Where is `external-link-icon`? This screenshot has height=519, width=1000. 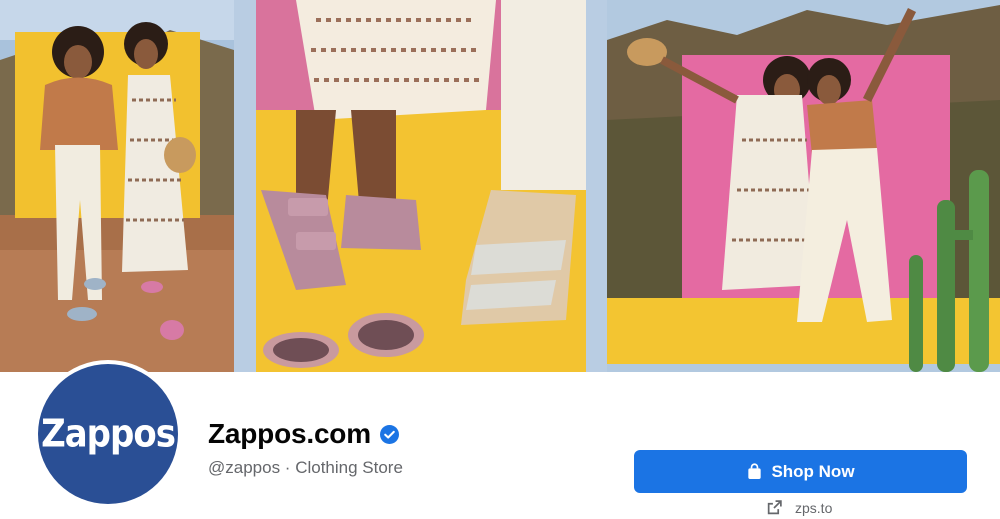
external-link-icon is located at coordinates (774, 507).